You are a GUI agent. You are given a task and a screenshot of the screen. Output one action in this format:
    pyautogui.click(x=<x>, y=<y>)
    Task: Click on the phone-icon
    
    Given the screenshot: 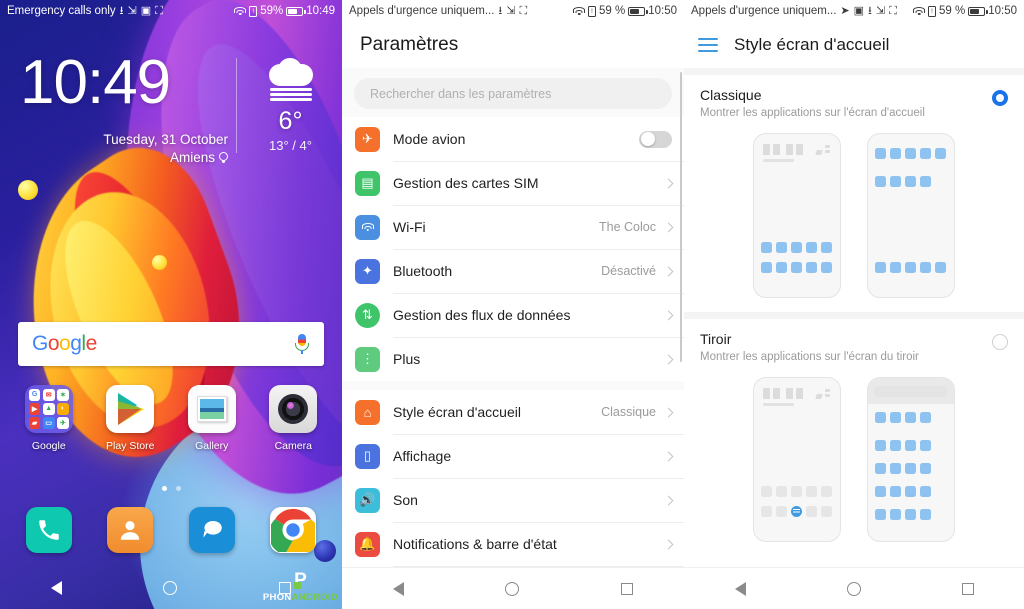 What is the action you would take?
    pyautogui.click(x=48, y=530)
    